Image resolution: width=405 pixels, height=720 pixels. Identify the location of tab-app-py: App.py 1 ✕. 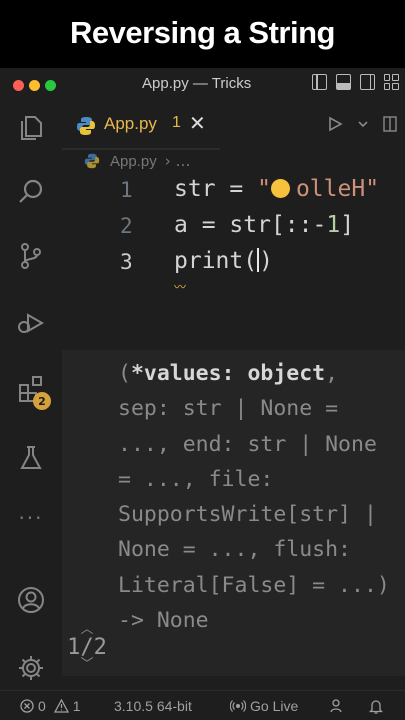
(141, 125).